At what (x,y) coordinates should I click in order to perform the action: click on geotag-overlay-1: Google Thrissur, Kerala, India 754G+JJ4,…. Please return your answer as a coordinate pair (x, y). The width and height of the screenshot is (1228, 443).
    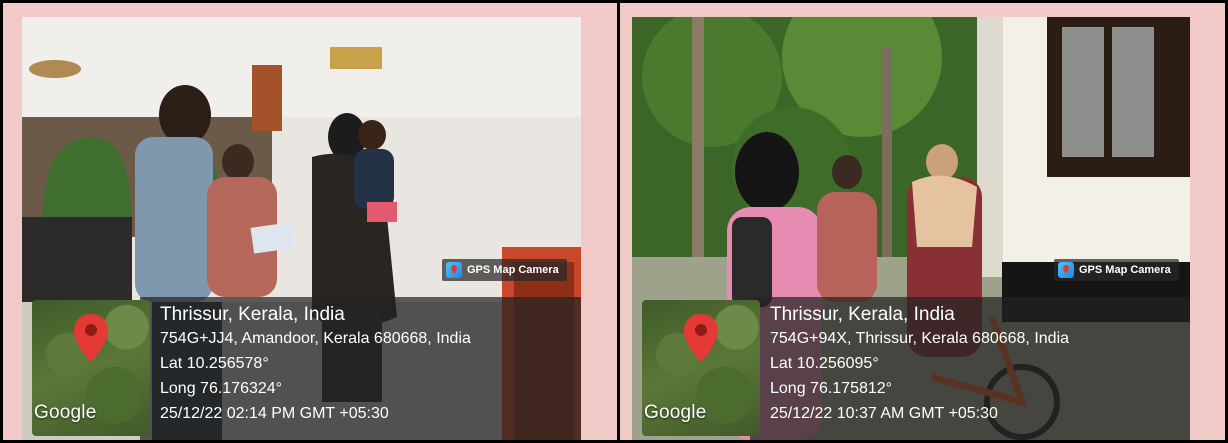
    Looking at the image, I should click on (301, 368).